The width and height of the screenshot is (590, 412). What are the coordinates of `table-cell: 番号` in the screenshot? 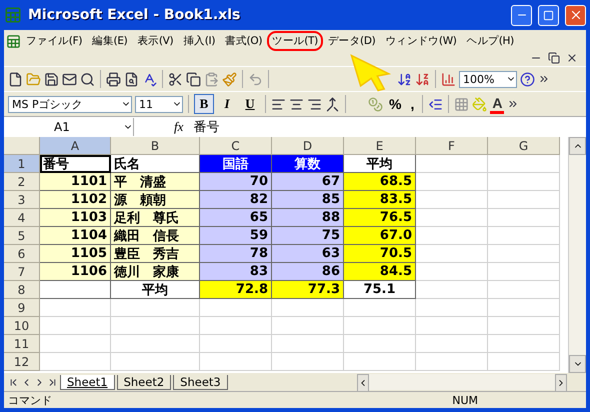 It's located at (75, 164).